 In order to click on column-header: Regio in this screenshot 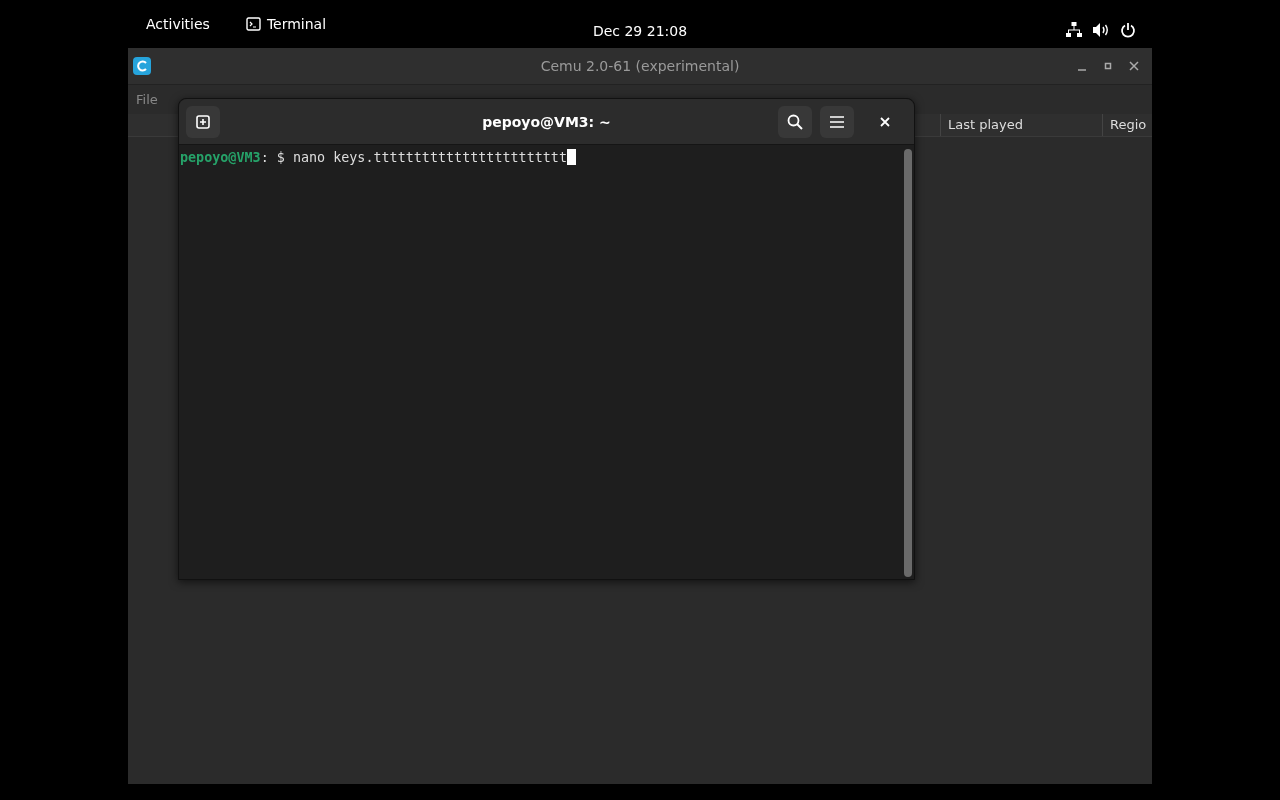, I will do `click(1124, 125)`.